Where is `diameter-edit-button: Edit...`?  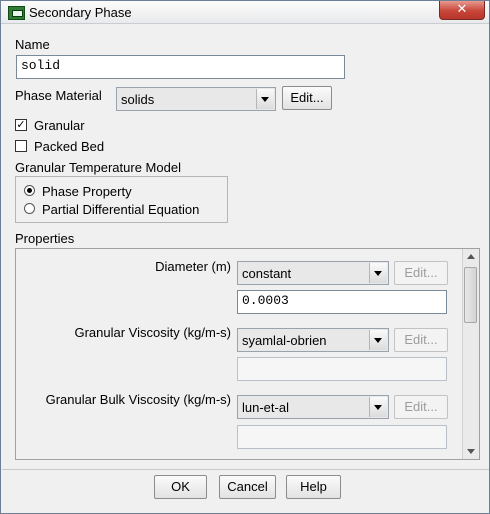 diameter-edit-button: Edit... is located at coordinates (421, 273).